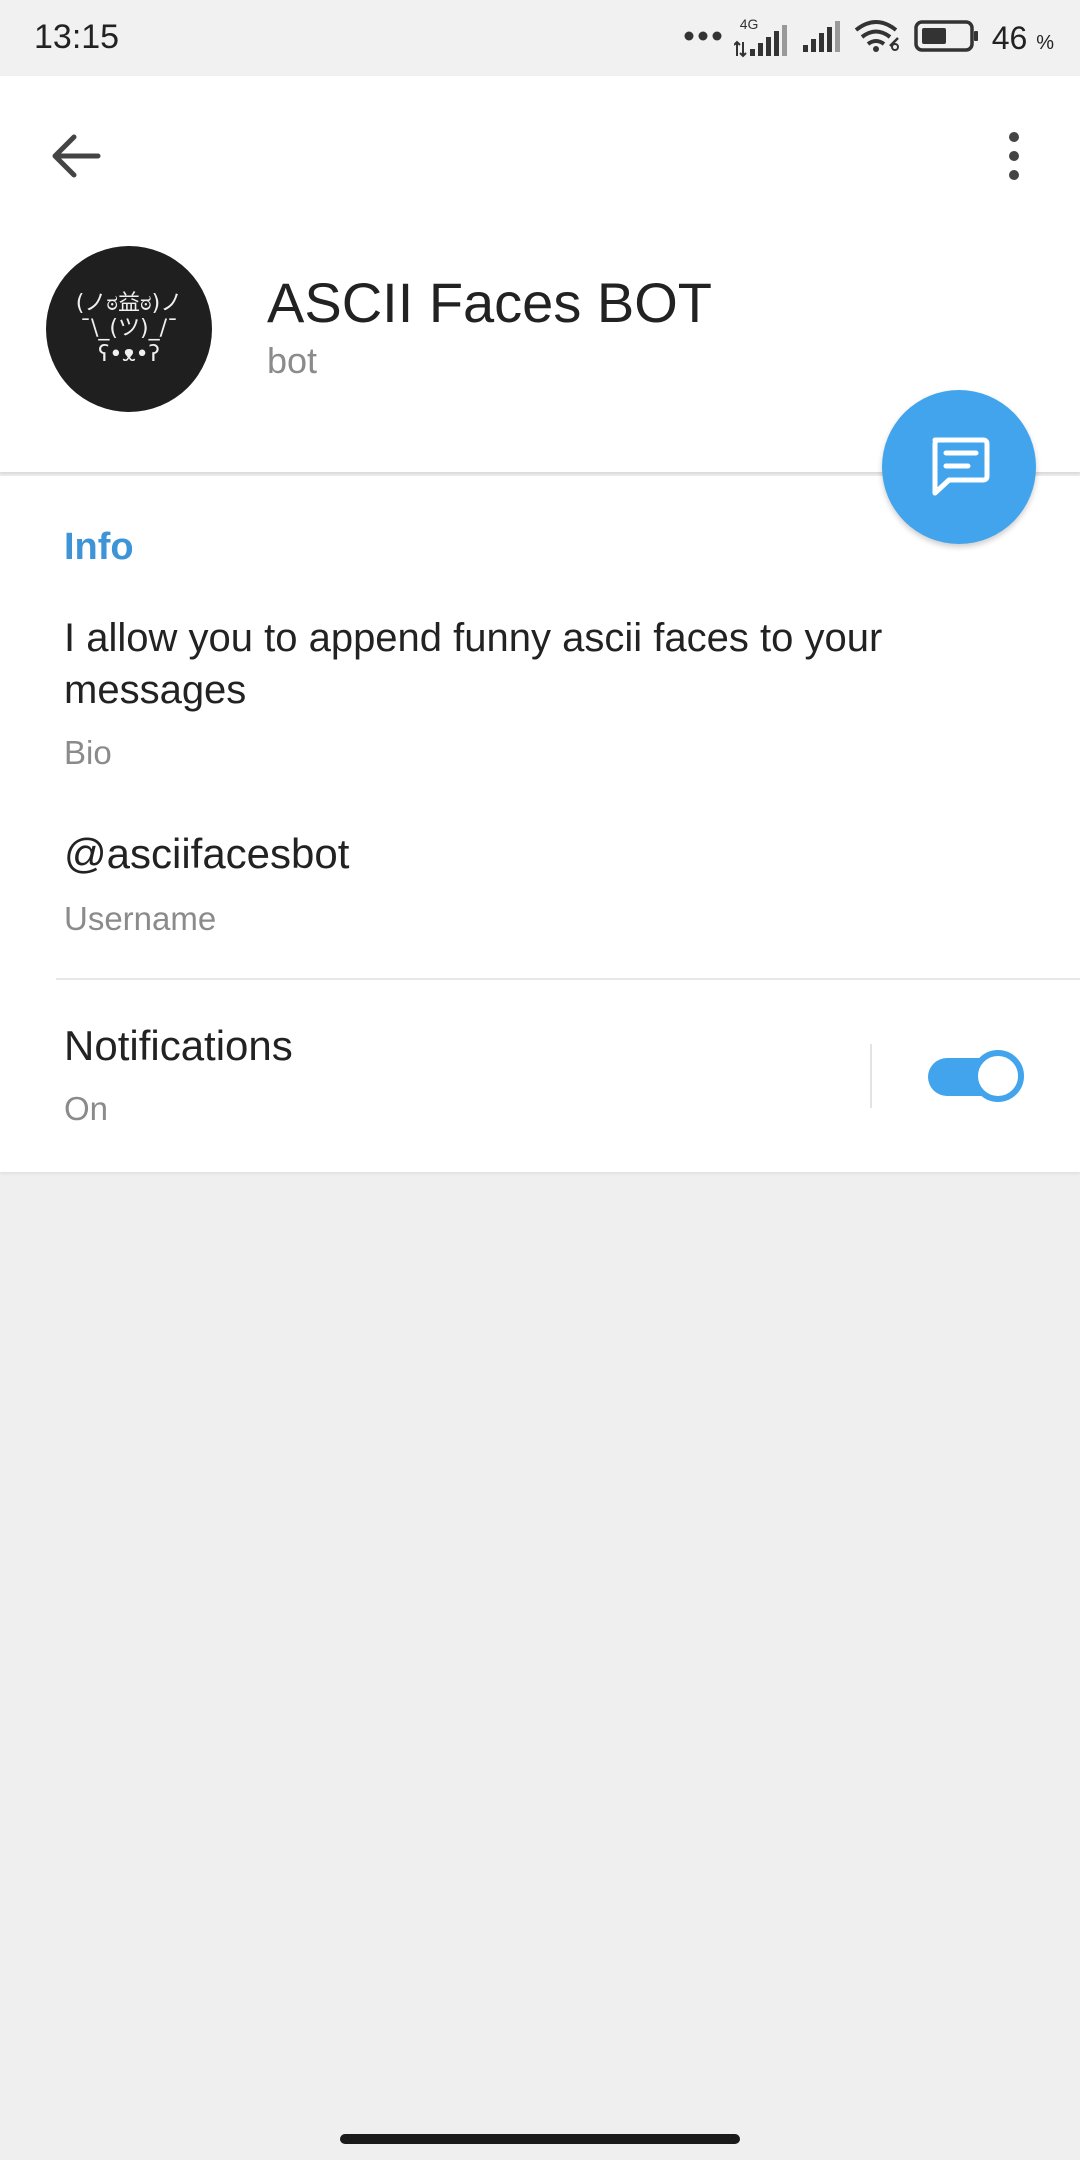 This screenshot has height=2160, width=1080. I want to click on wifi-icon, so click(878, 38).